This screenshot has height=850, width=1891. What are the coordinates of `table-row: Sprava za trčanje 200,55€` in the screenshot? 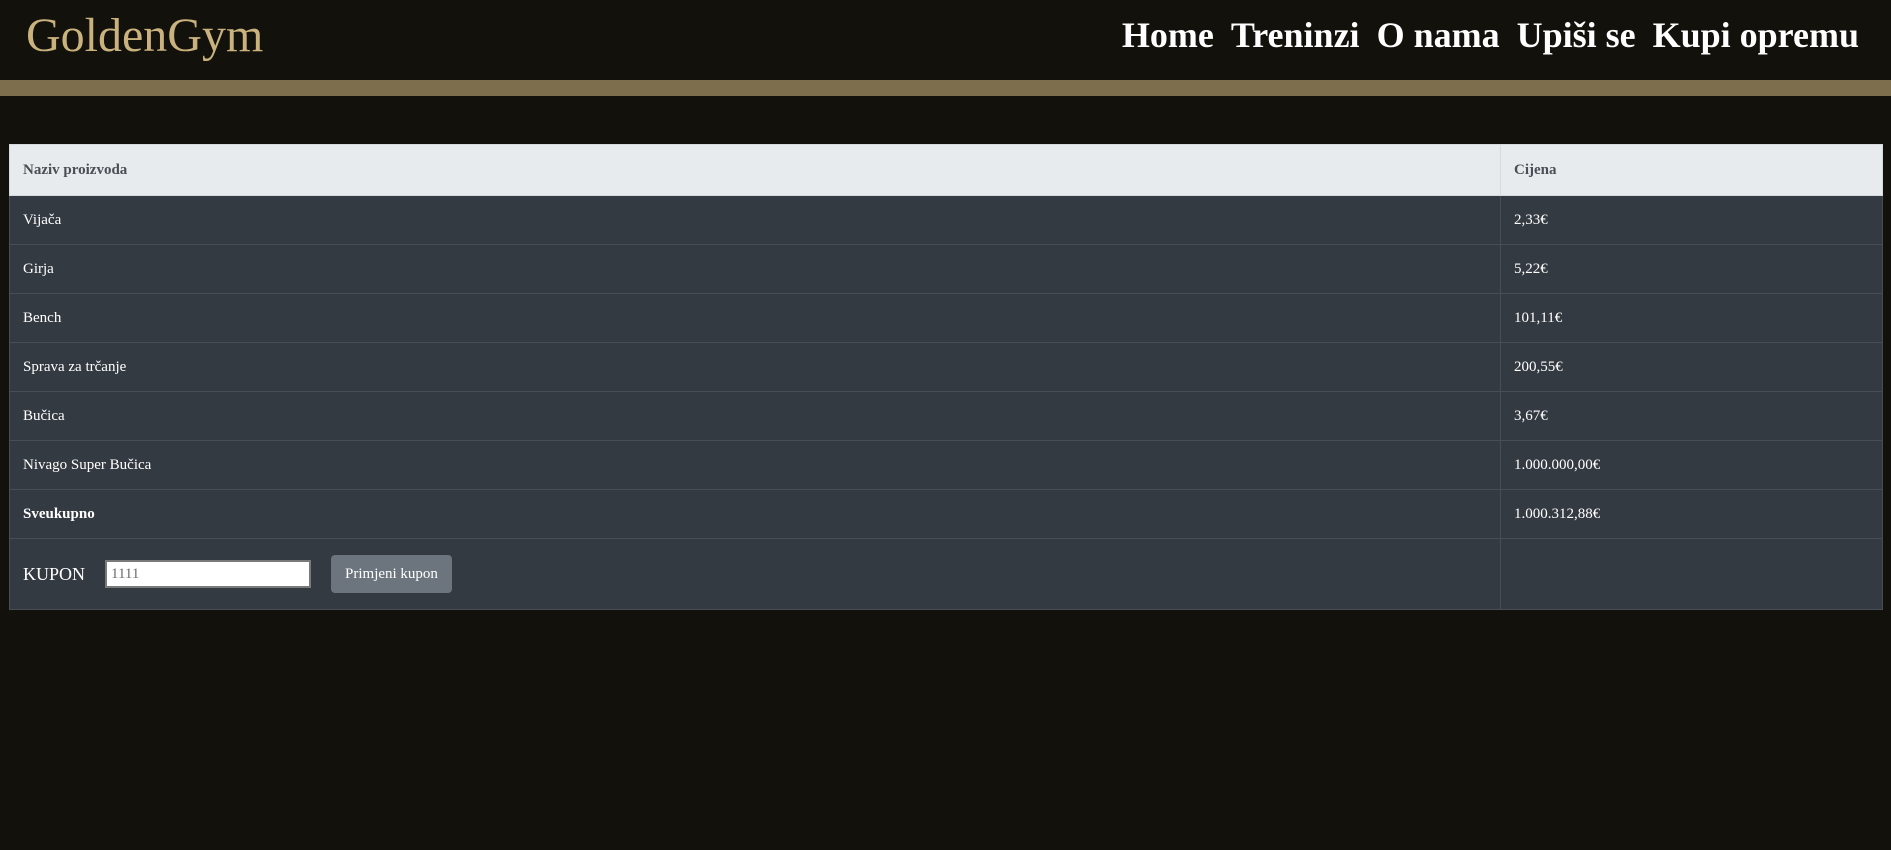 It's located at (946, 367).